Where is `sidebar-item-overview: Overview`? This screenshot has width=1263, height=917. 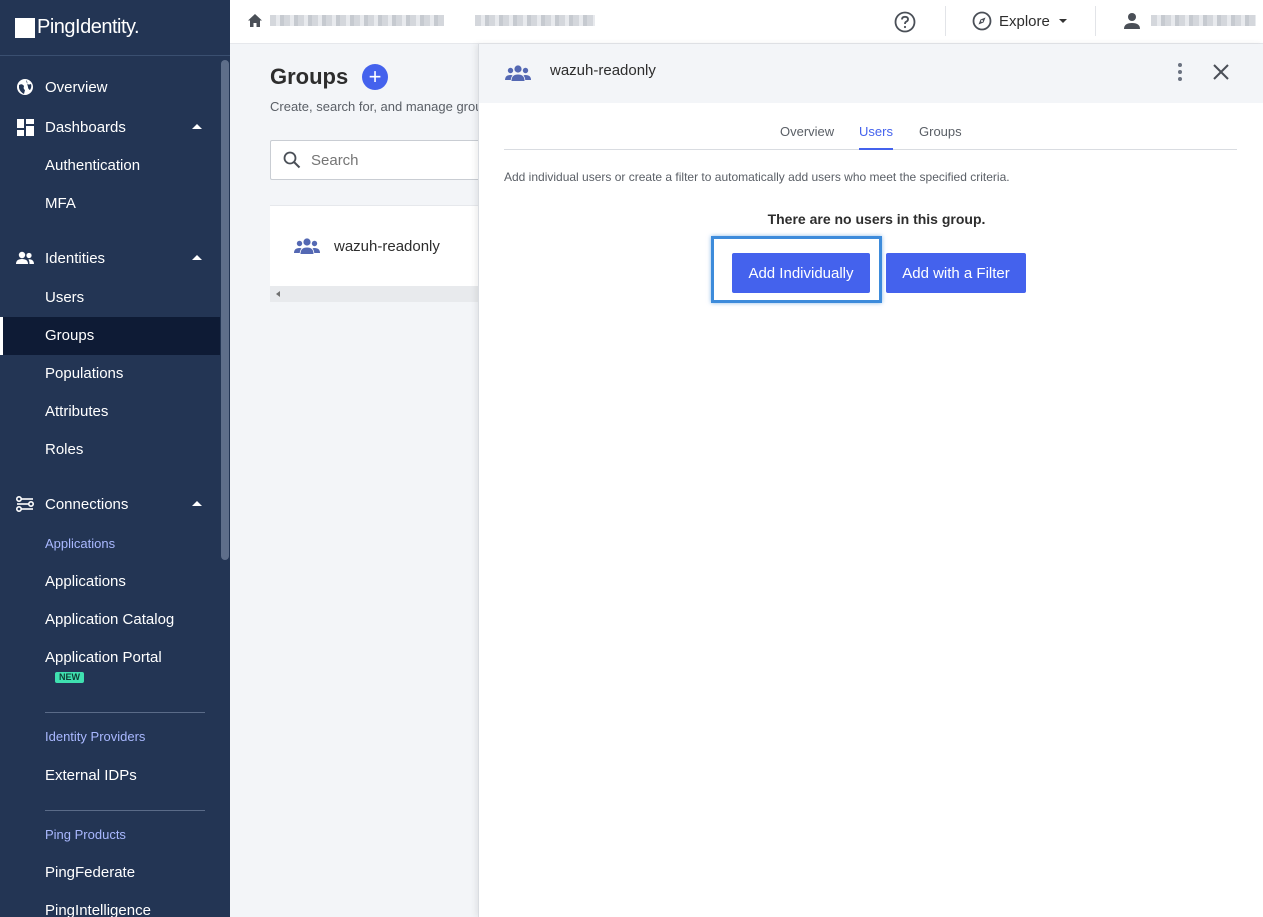
sidebar-item-overview: Overview is located at coordinates (110, 87).